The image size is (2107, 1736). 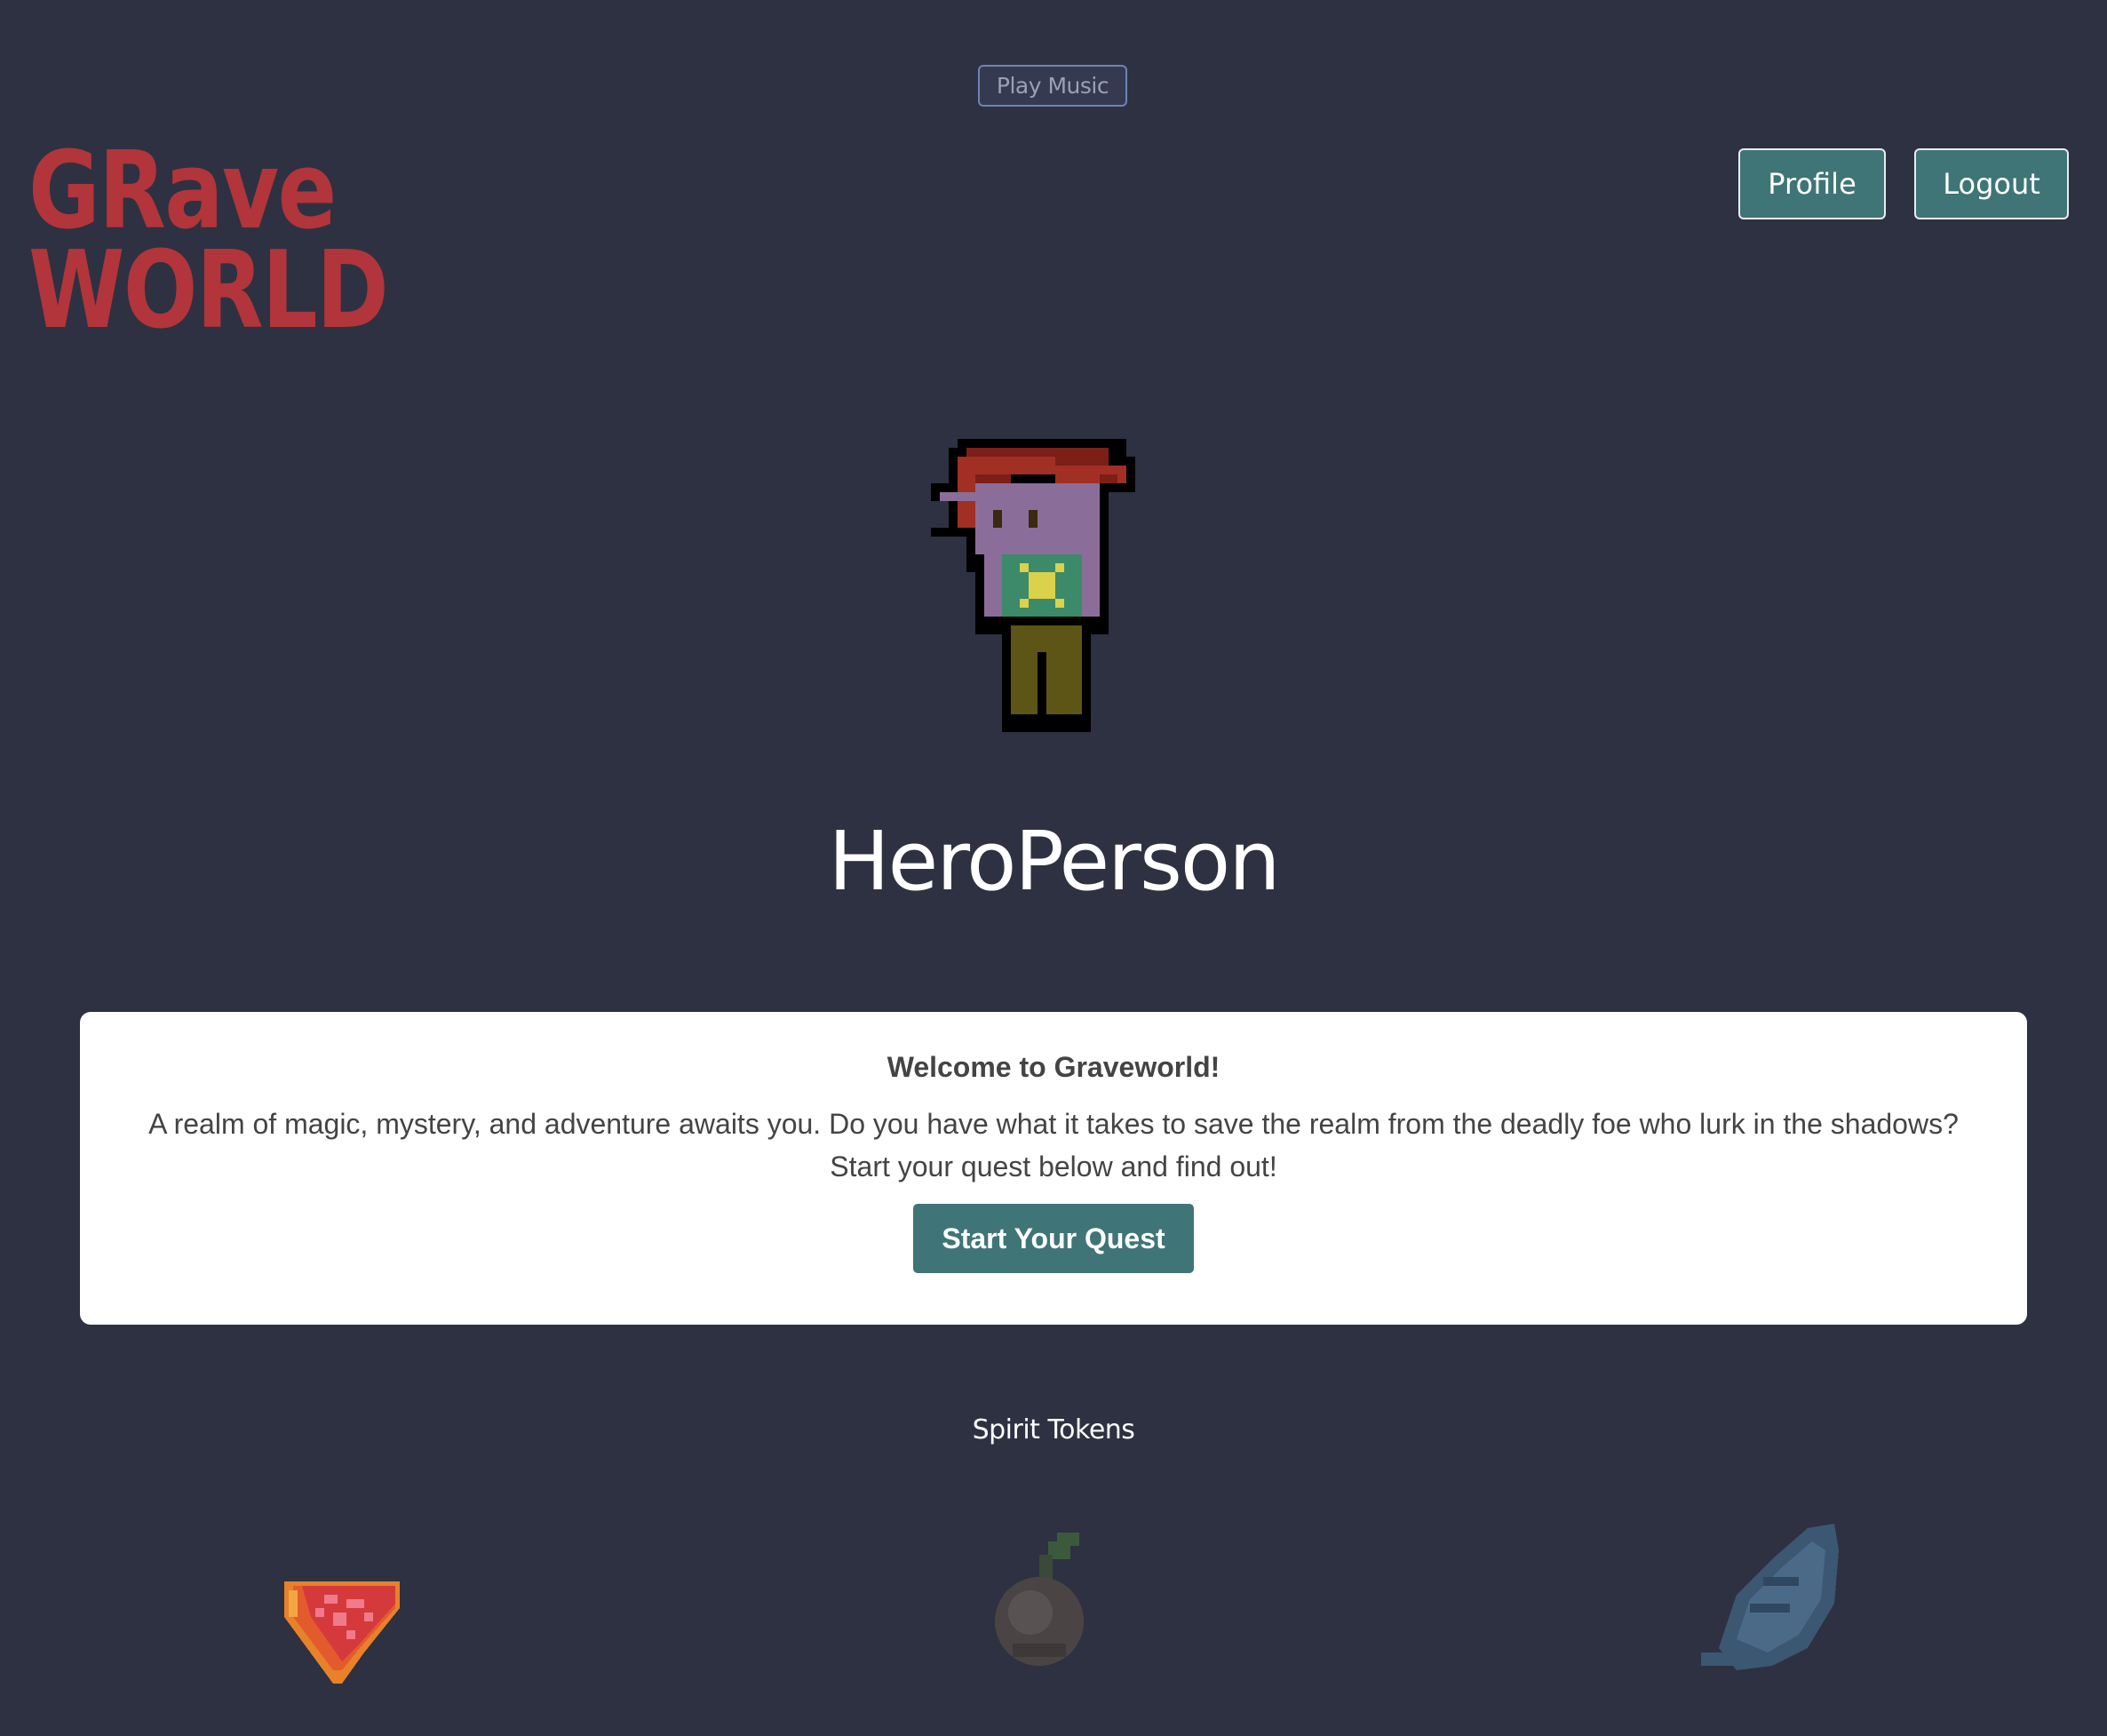 I want to click on welcome-title: Welcome to Graveworld!, so click(x=1053, y=1067).